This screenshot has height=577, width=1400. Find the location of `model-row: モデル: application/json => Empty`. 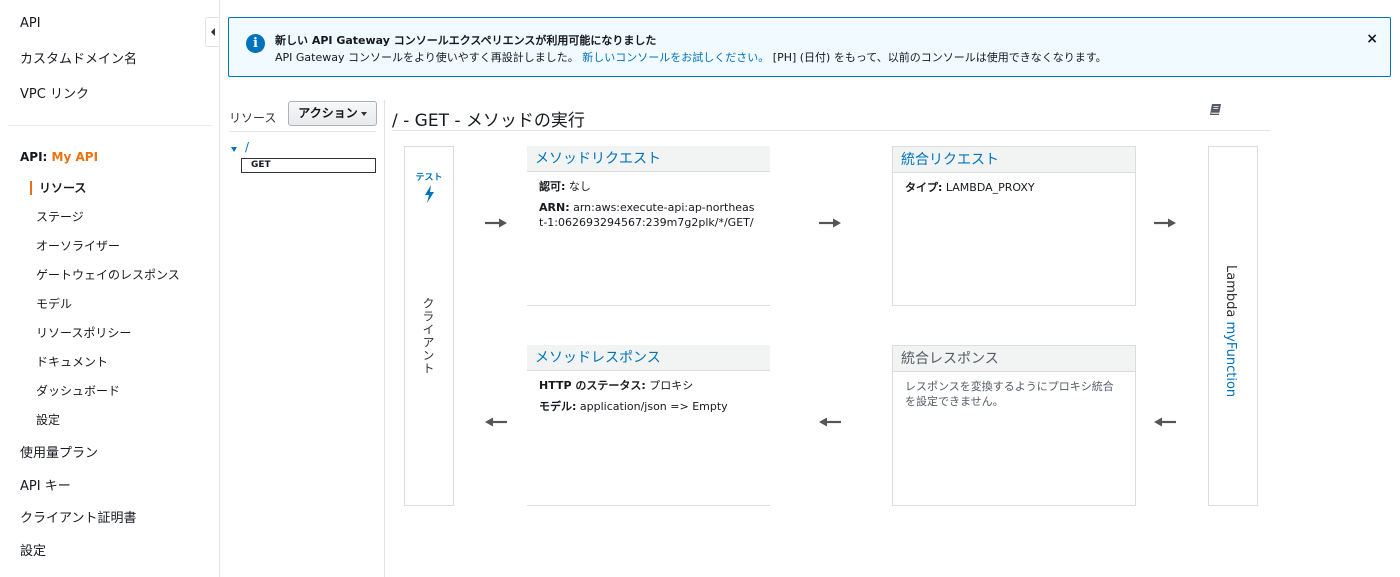

model-row: モデル: application/json => Empty is located at coordinates (648, 406).